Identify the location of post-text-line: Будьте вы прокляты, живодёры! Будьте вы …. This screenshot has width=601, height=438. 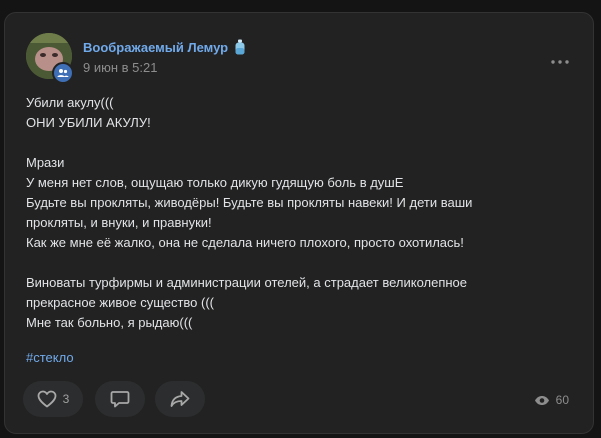
(249, 202).